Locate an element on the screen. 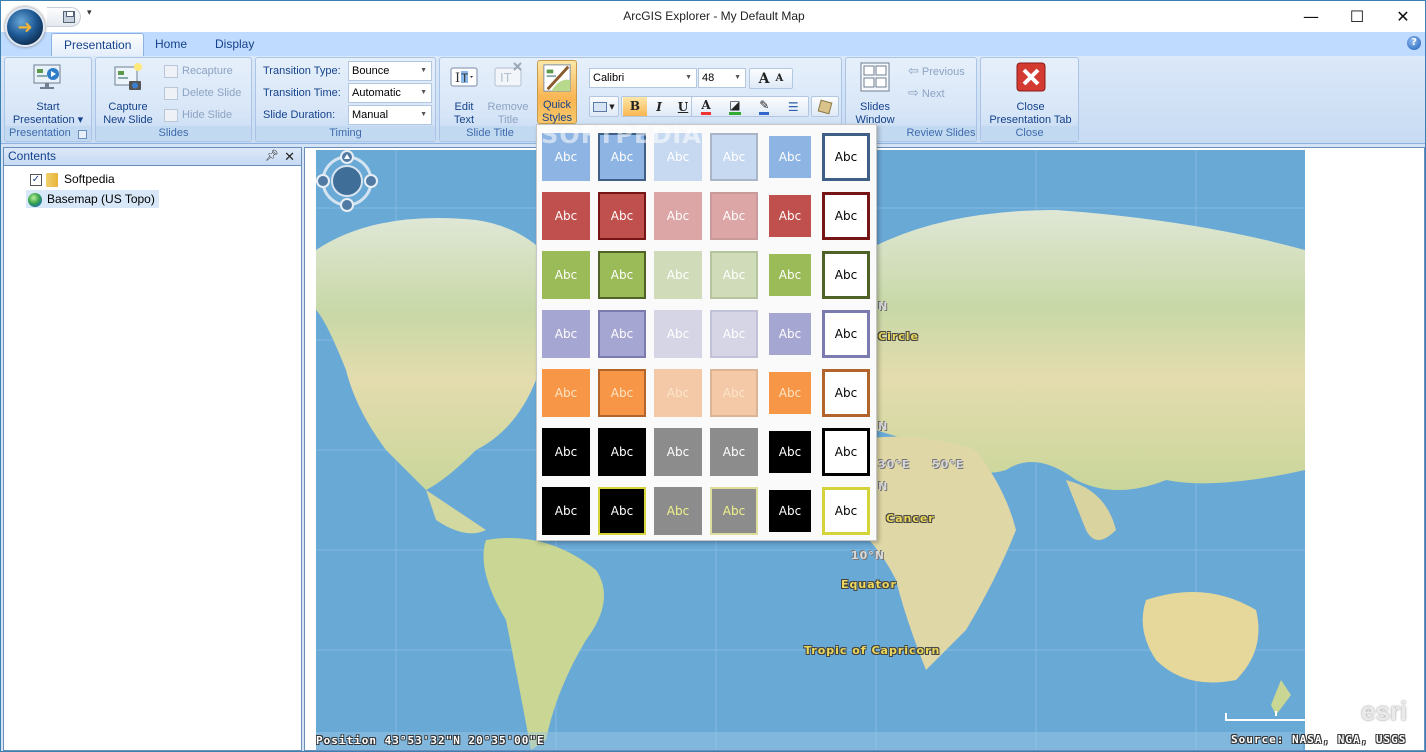 This screenshot has height=752, width=1426. shape-effects-button is located at coordinates (825, 106).